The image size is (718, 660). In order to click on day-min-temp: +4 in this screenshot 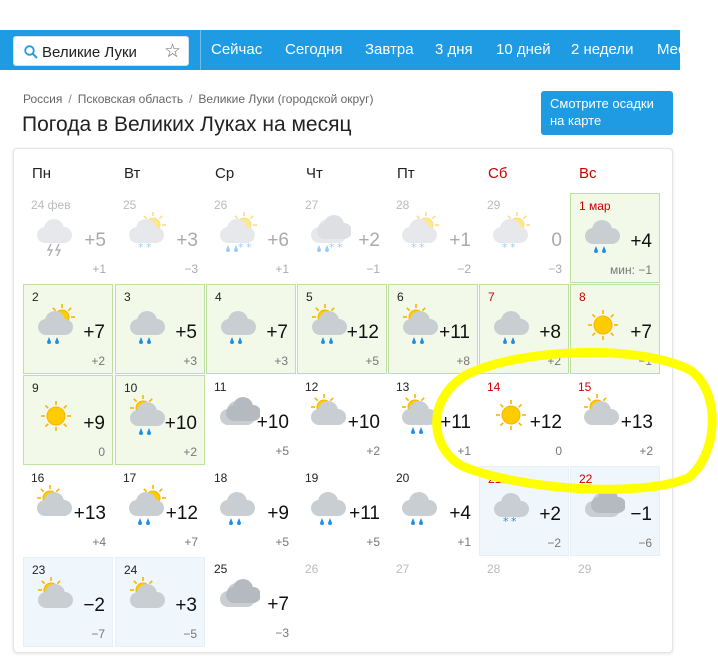, I will do `click(99, 542)`.